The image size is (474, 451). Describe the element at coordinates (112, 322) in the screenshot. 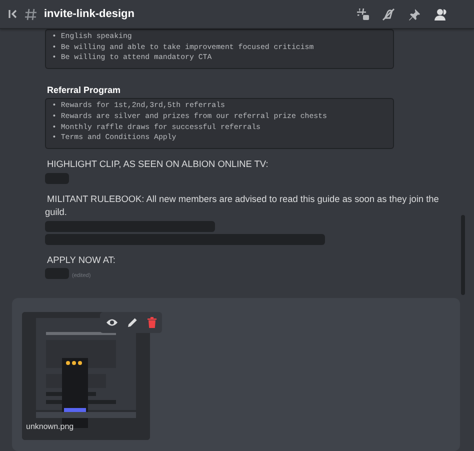

I see `view-button` at that location.